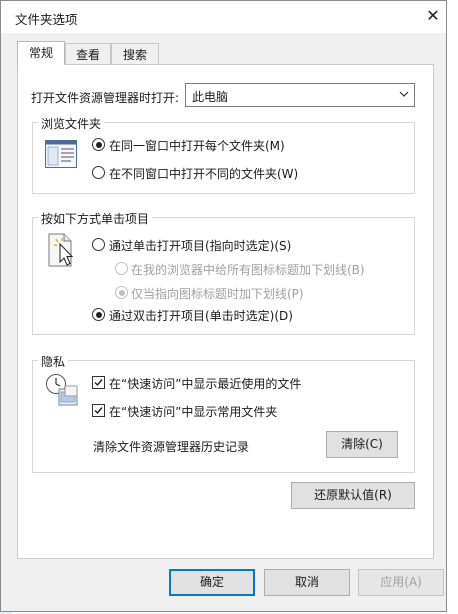  I want to click on frequent-folders-checkbox, so click(98, 410).